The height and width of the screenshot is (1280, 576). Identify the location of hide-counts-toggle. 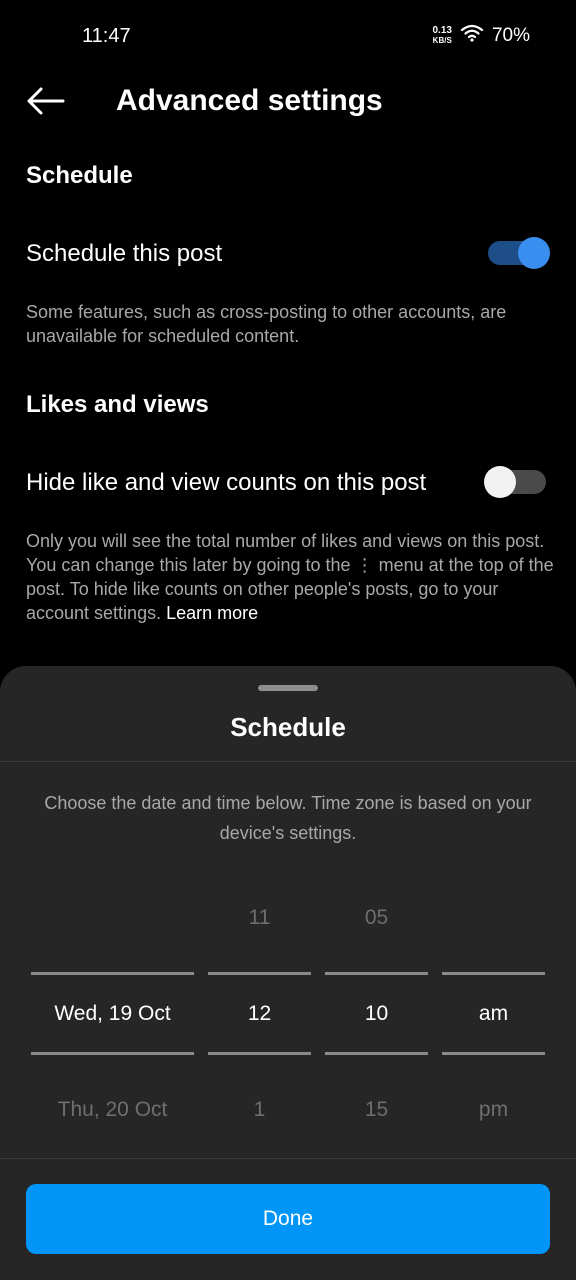
(515, 482).